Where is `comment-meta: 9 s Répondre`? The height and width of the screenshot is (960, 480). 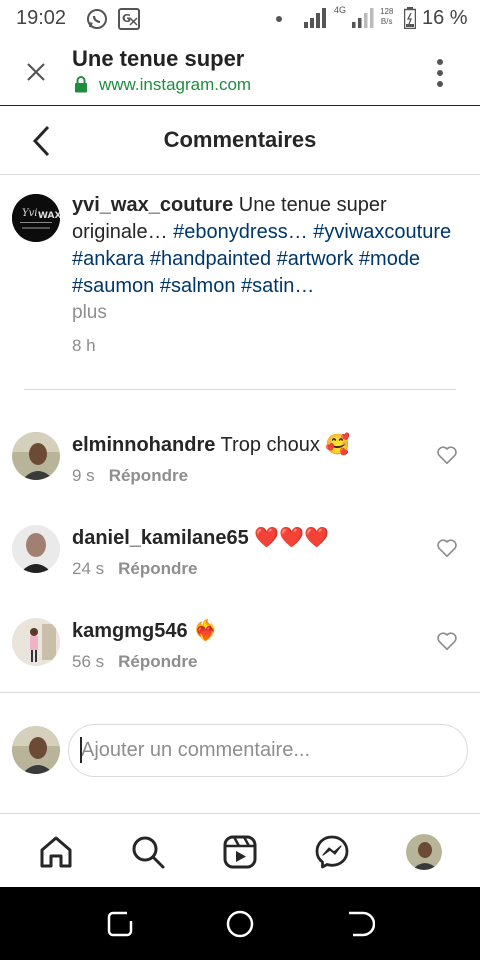
comment-meta: 9 s Répondre is located at coordinates (130, 476).